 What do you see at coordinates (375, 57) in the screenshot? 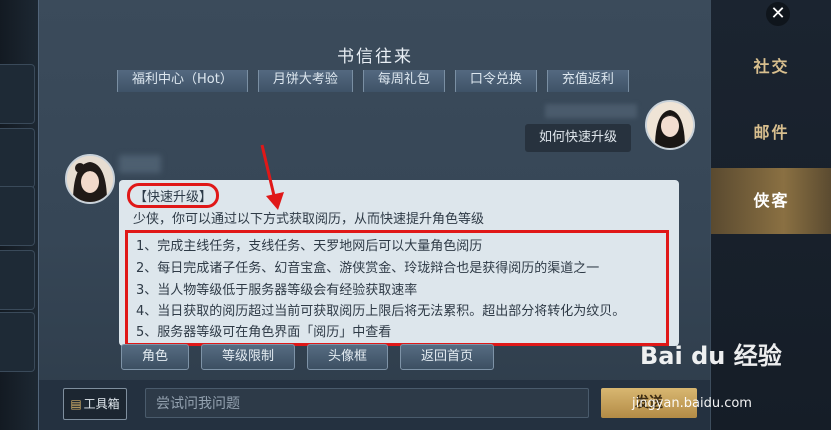
I see `dialog-title: 书信往来` at bounding box center [375, 57].